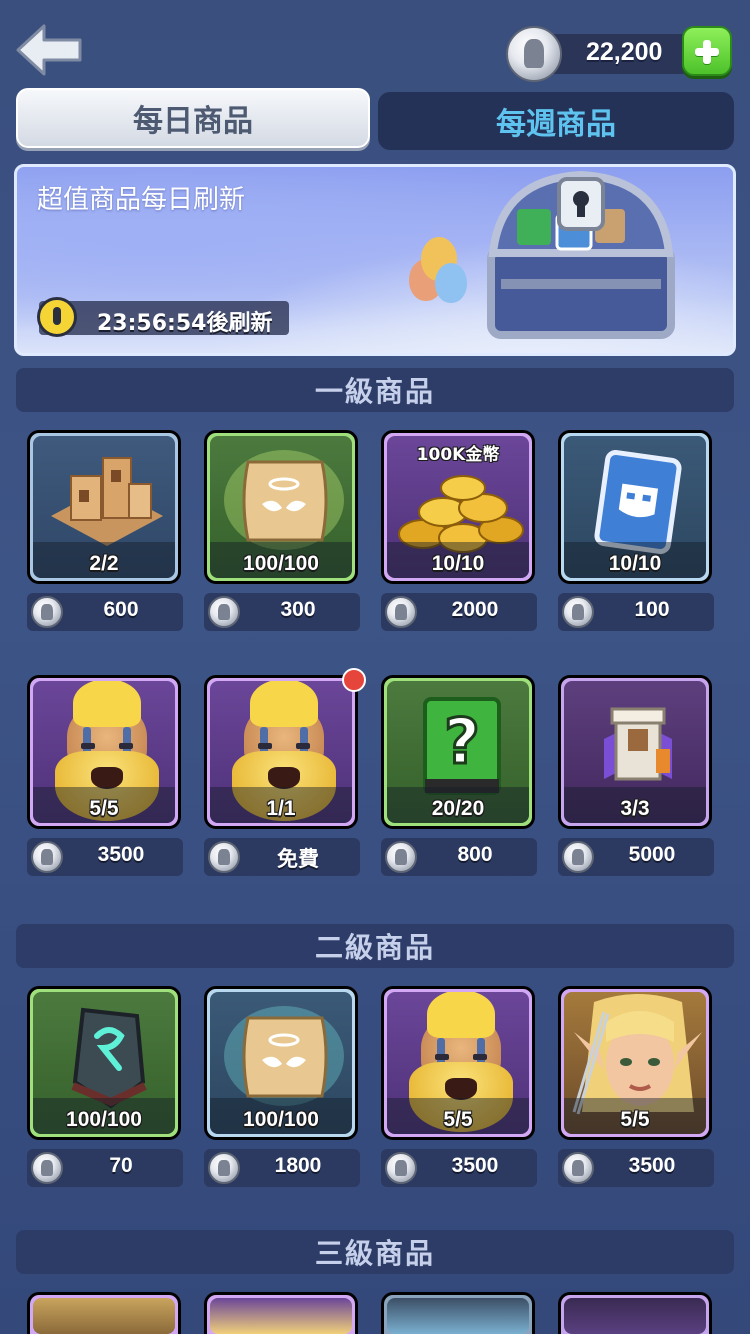  Describe the element at coordinates (141, 200) in the screenshot. I see `banner-title: 超值商品每日刷新` at that location.